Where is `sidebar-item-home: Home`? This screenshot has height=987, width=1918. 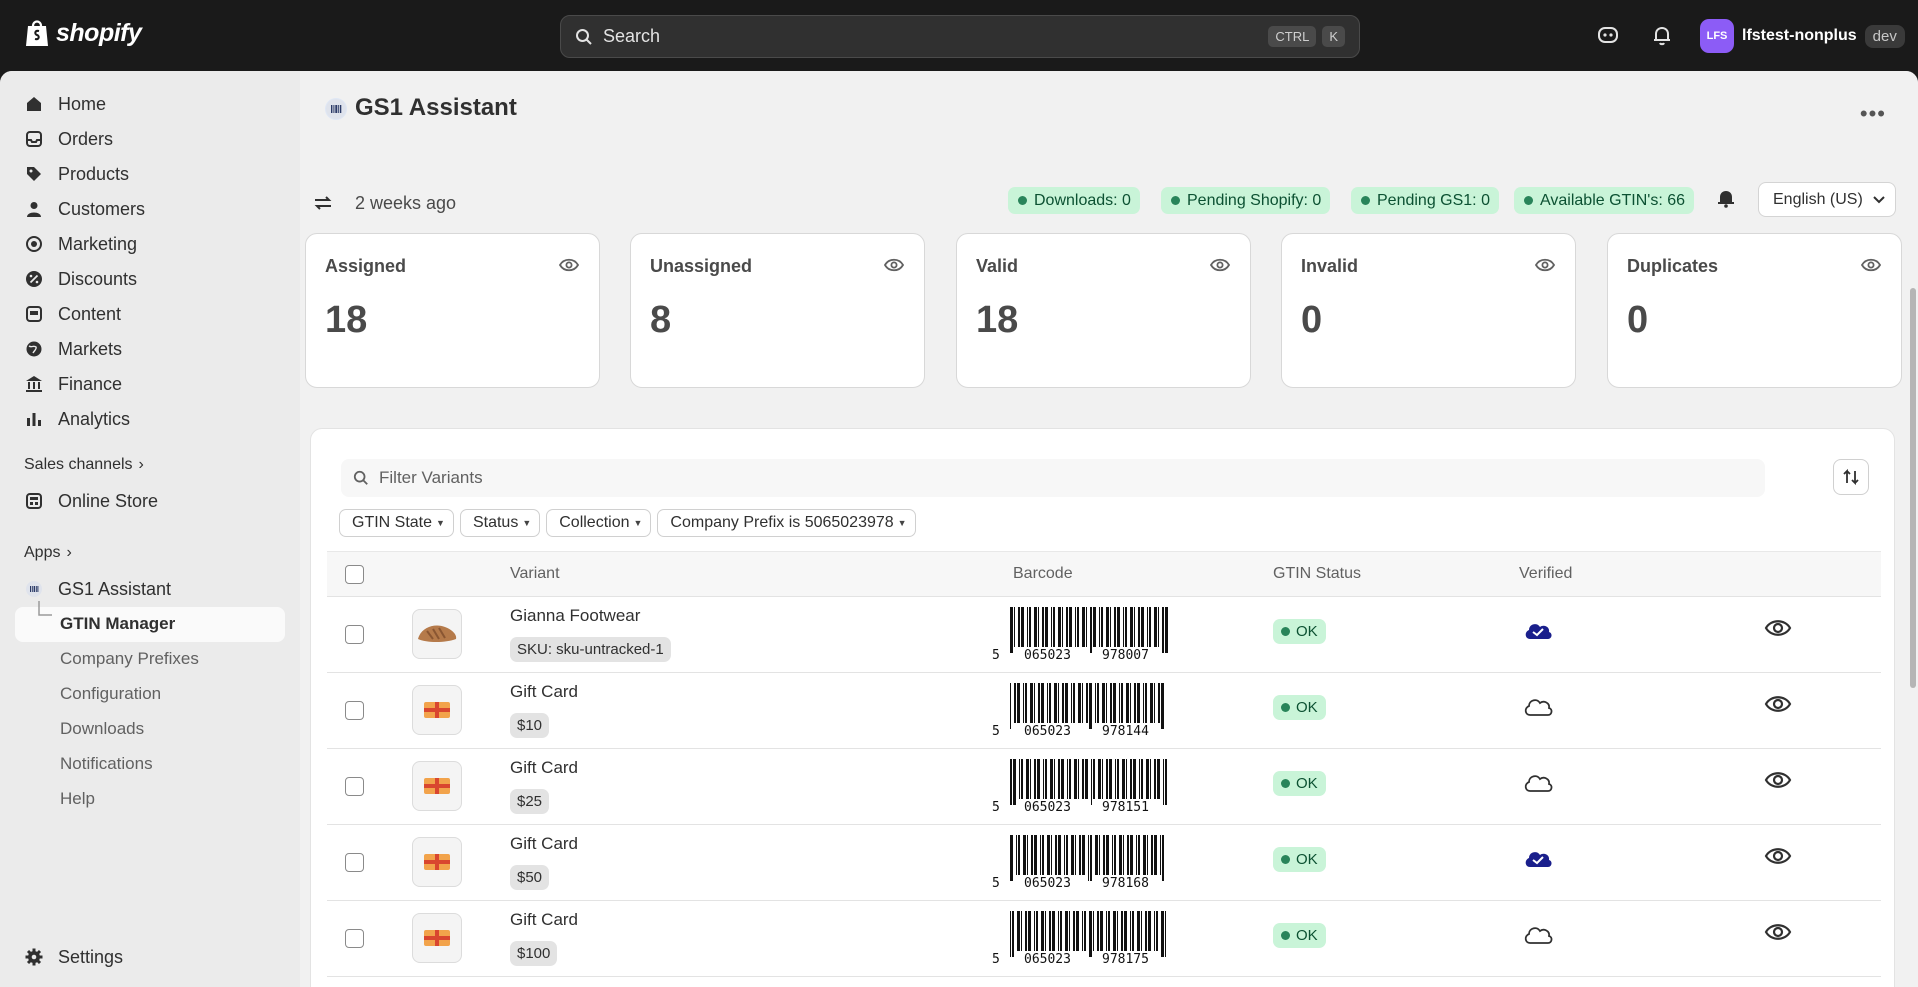
sidebar-item-home: Home is located at coordinates (65, 104).